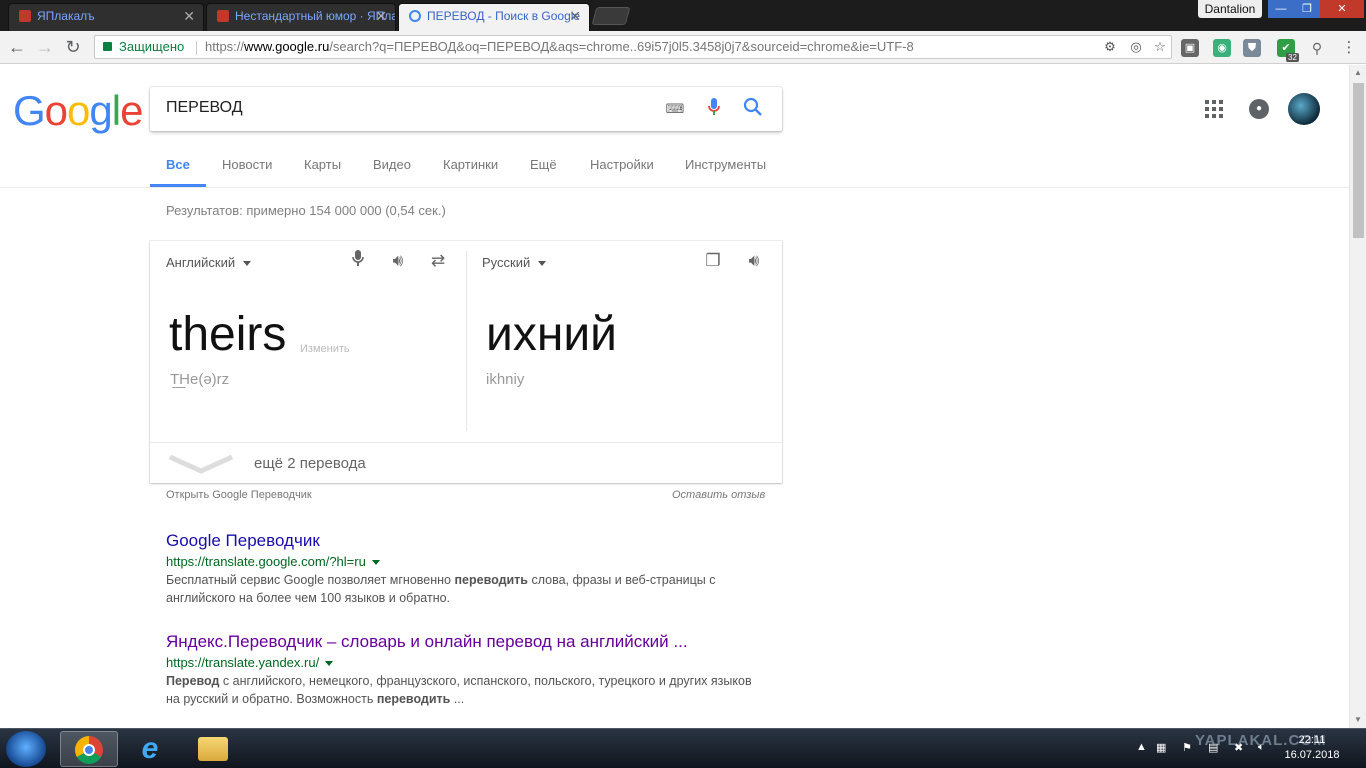 This screenshot has width=1366, height=768. Describe the element at coordinates (17, 47) in the screenshot. I see `back-icon: ←` at that location.